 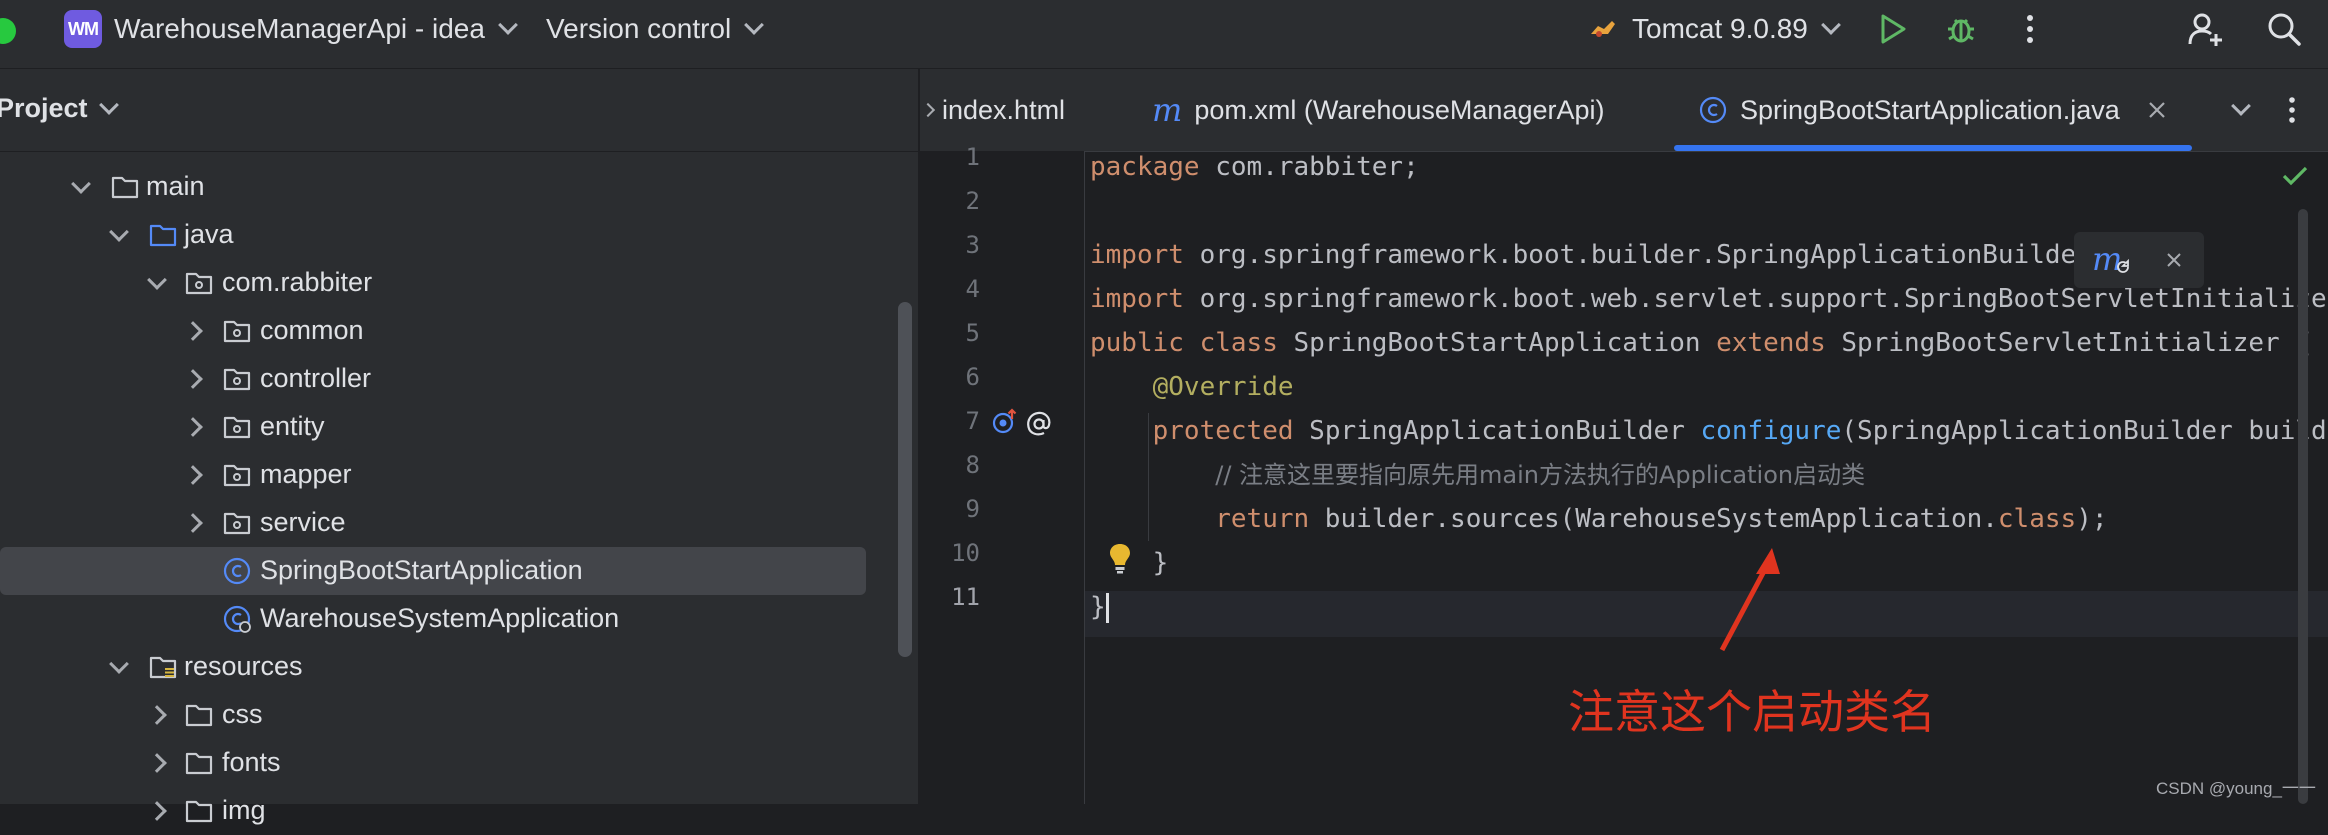 I want to click on tree-node-css: css, so click(x=435, y=715).